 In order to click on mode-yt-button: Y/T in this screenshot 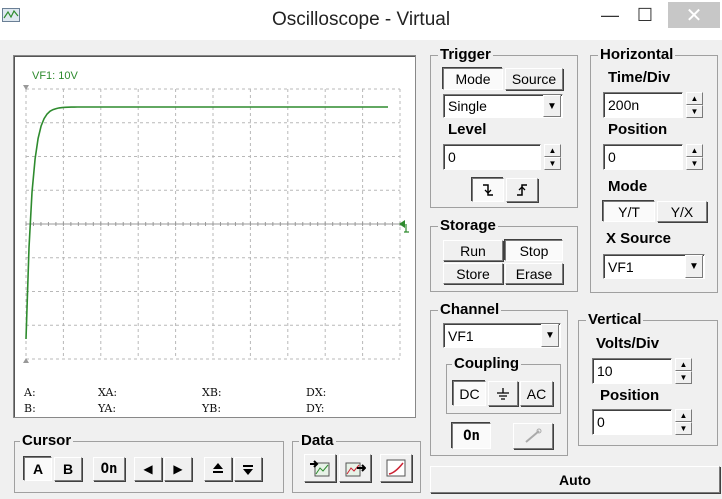, I will do `click(629, 211)`.